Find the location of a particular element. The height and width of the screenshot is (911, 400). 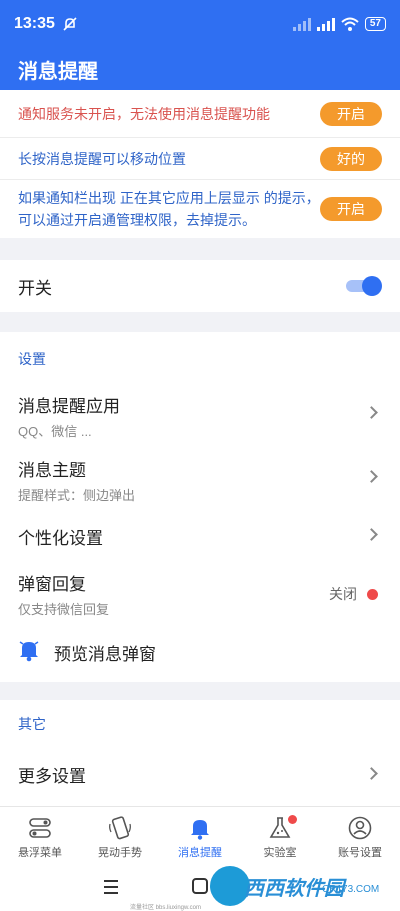

state-label: 关闭 is located at coordinates (343, 594).